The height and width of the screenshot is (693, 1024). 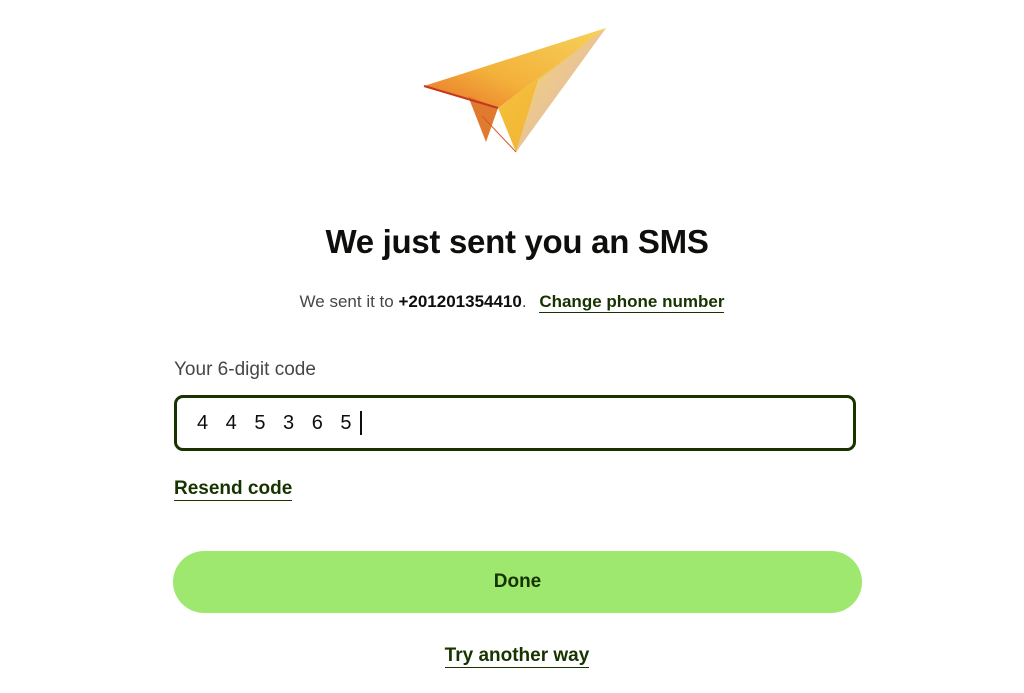 What do you see at coordinates (245, 369) in the screenshot?
I see `code-field-label: Your 6-digit code` at bounding box center [245, 369].